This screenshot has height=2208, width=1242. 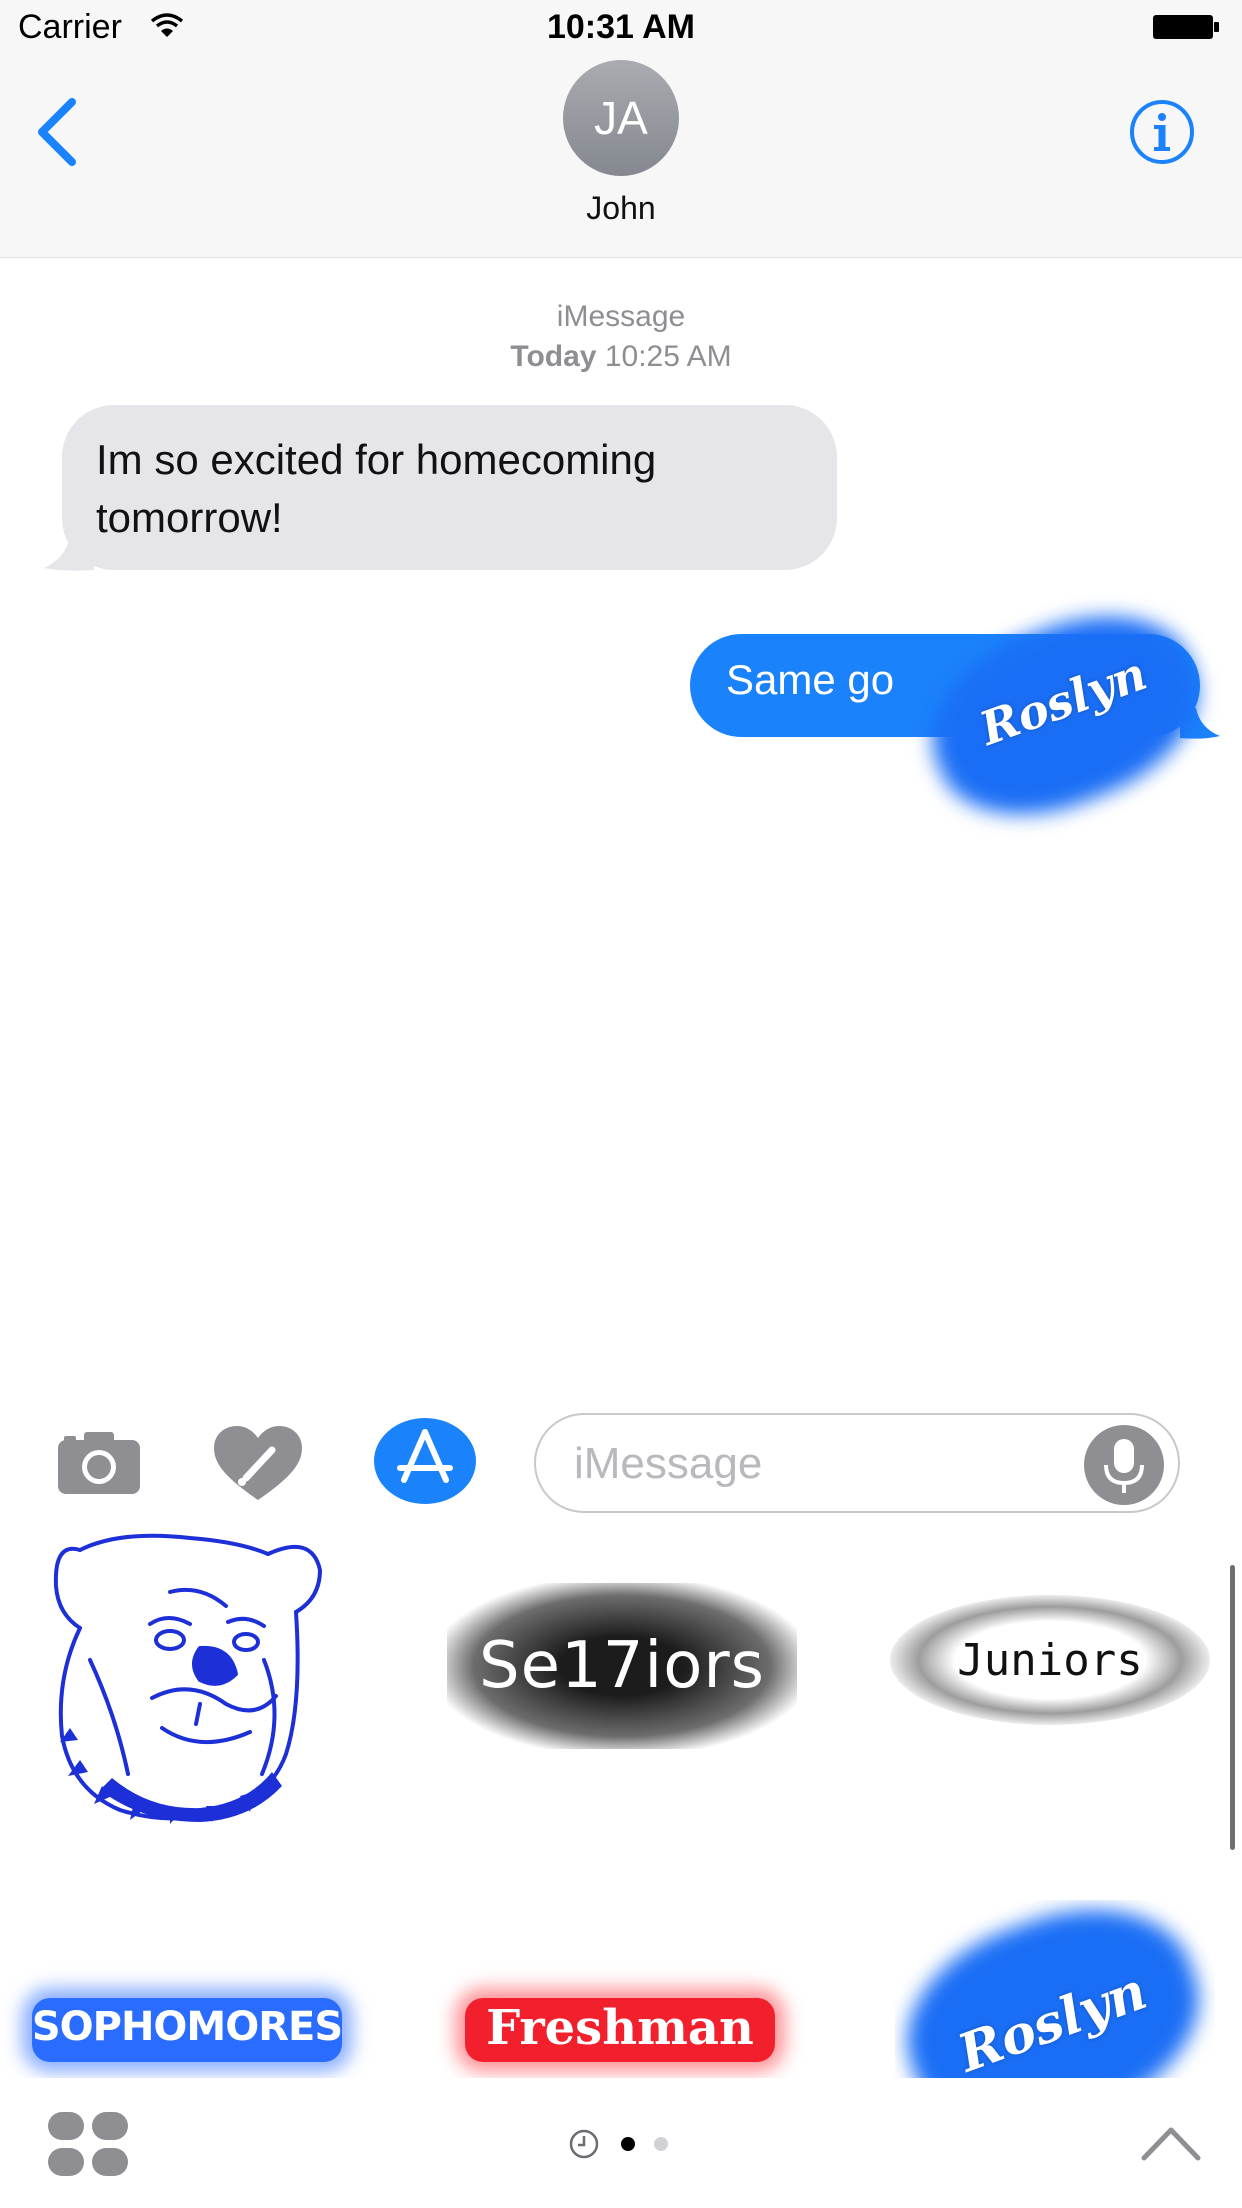 I want to click on info-button, so click(x=1162, y=132).